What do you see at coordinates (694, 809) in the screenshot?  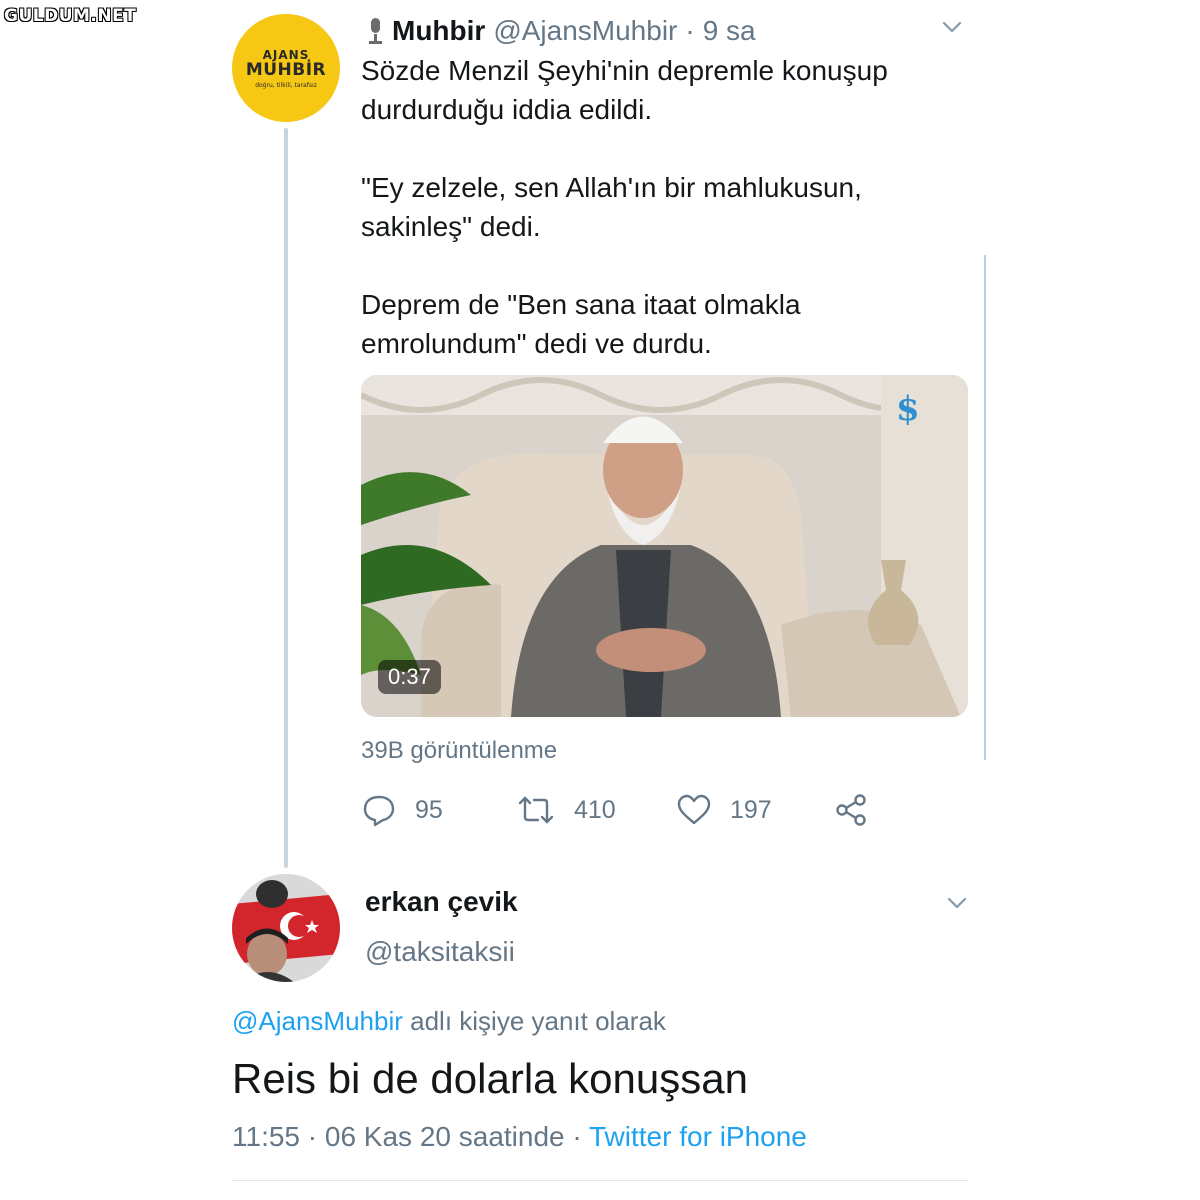 I see `heart-icon` at bounding box center [694, 809].